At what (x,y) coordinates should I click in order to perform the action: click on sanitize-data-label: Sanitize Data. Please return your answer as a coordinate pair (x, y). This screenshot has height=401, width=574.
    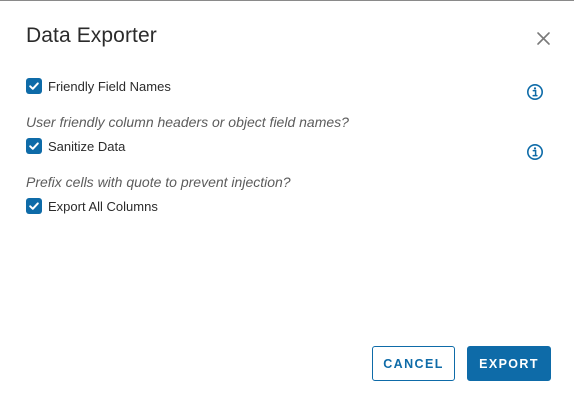
    Looking at the image, I should click on (87, 146).